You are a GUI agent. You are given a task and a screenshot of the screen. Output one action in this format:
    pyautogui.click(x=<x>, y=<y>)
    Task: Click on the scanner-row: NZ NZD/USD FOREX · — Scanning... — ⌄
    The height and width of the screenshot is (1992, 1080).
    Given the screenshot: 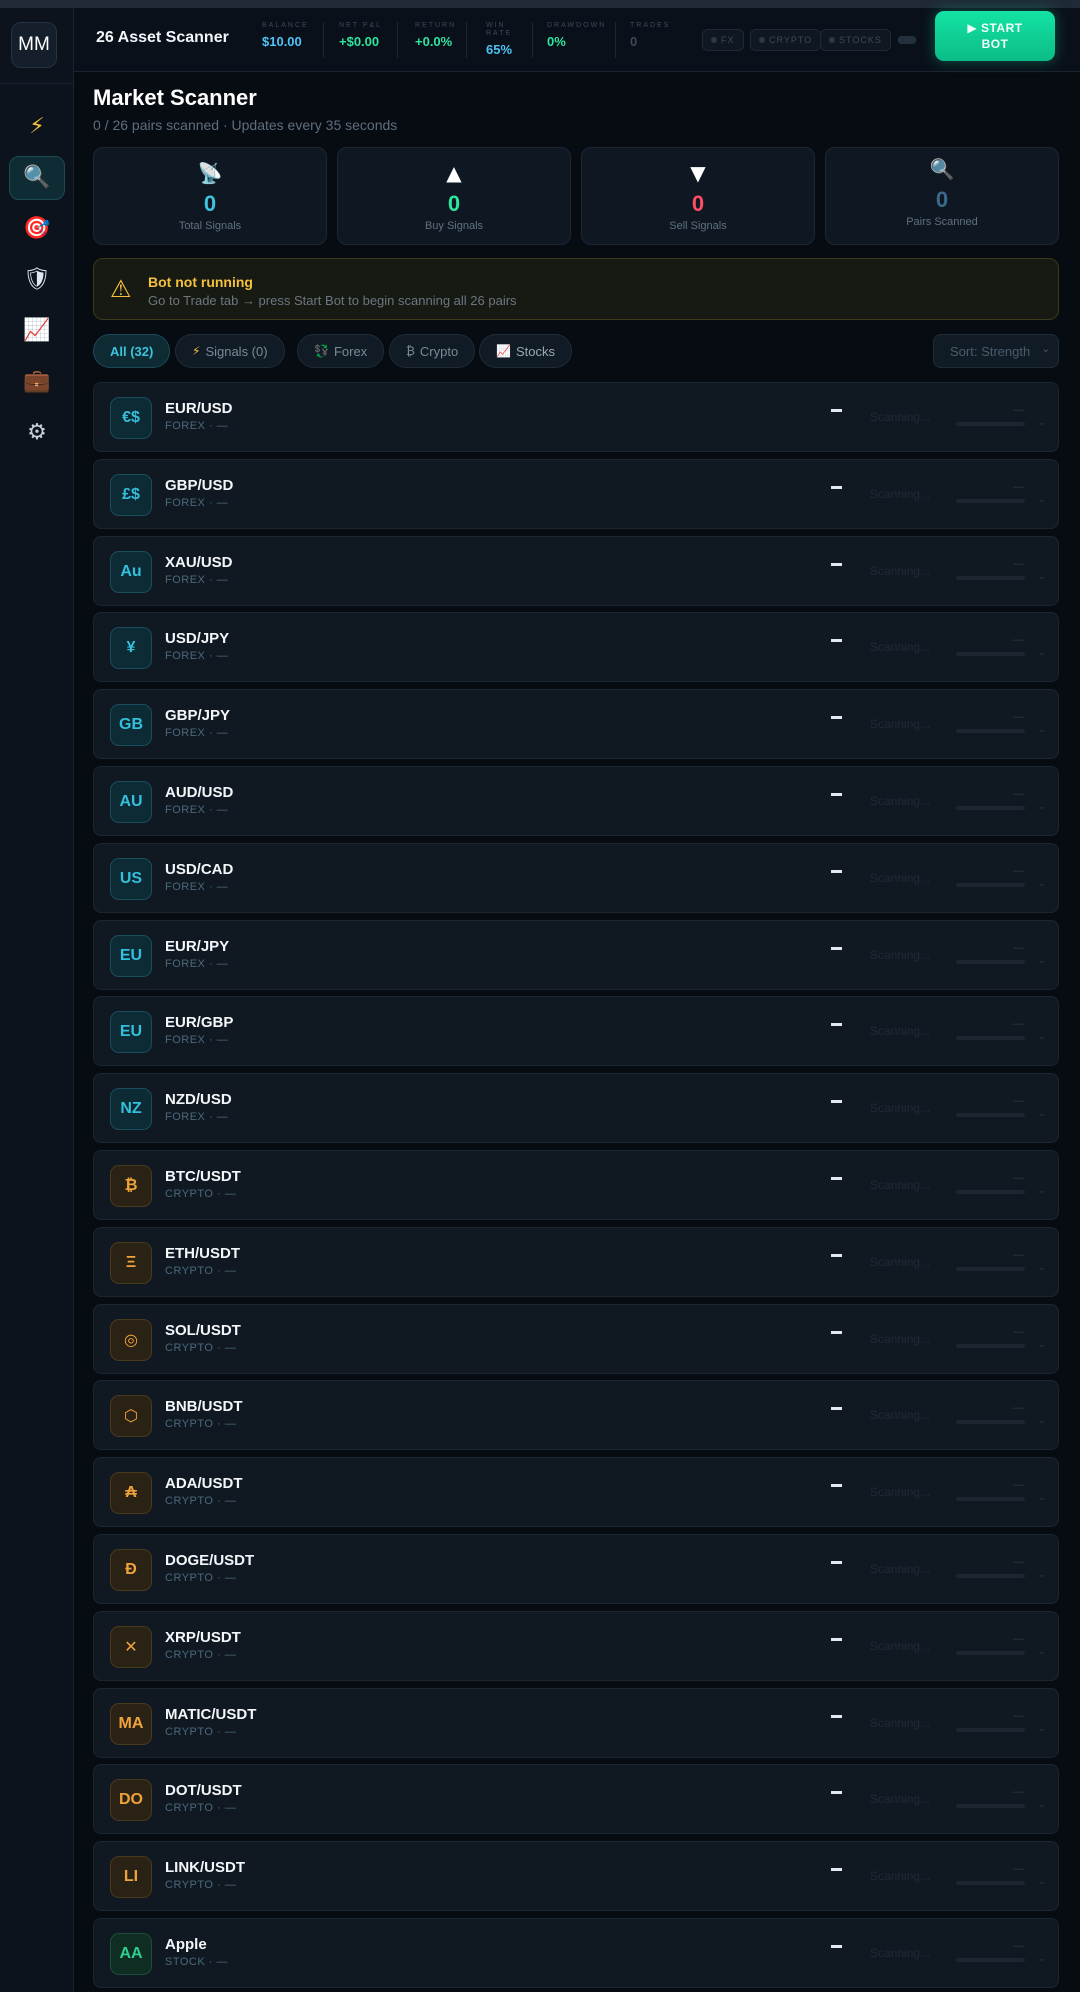 What is the action you would take?
    pyautogui.click(x=576, y=1108)
    